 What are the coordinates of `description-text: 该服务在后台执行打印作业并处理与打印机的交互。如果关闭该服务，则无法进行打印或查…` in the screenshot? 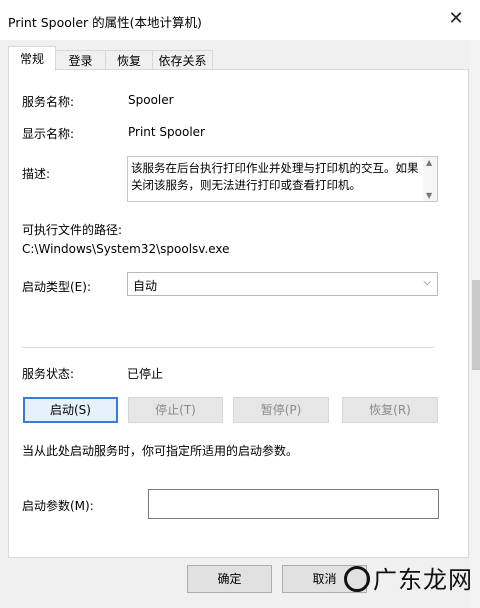 It's located at (275, 176).